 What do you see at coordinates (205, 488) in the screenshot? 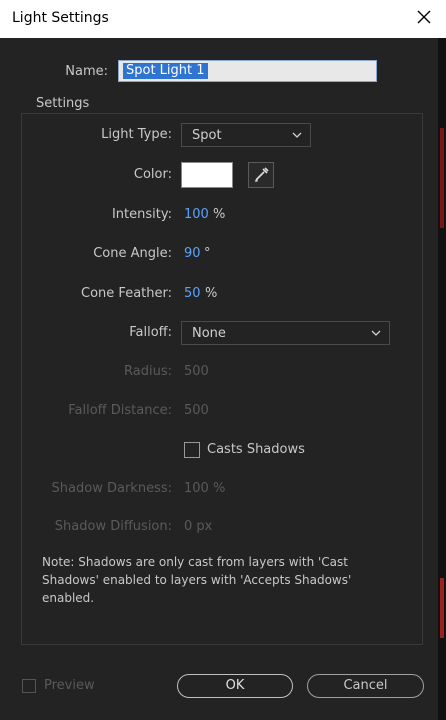
I see `shadow-darkness-value: 100 %` at bounding box center [205, 488].